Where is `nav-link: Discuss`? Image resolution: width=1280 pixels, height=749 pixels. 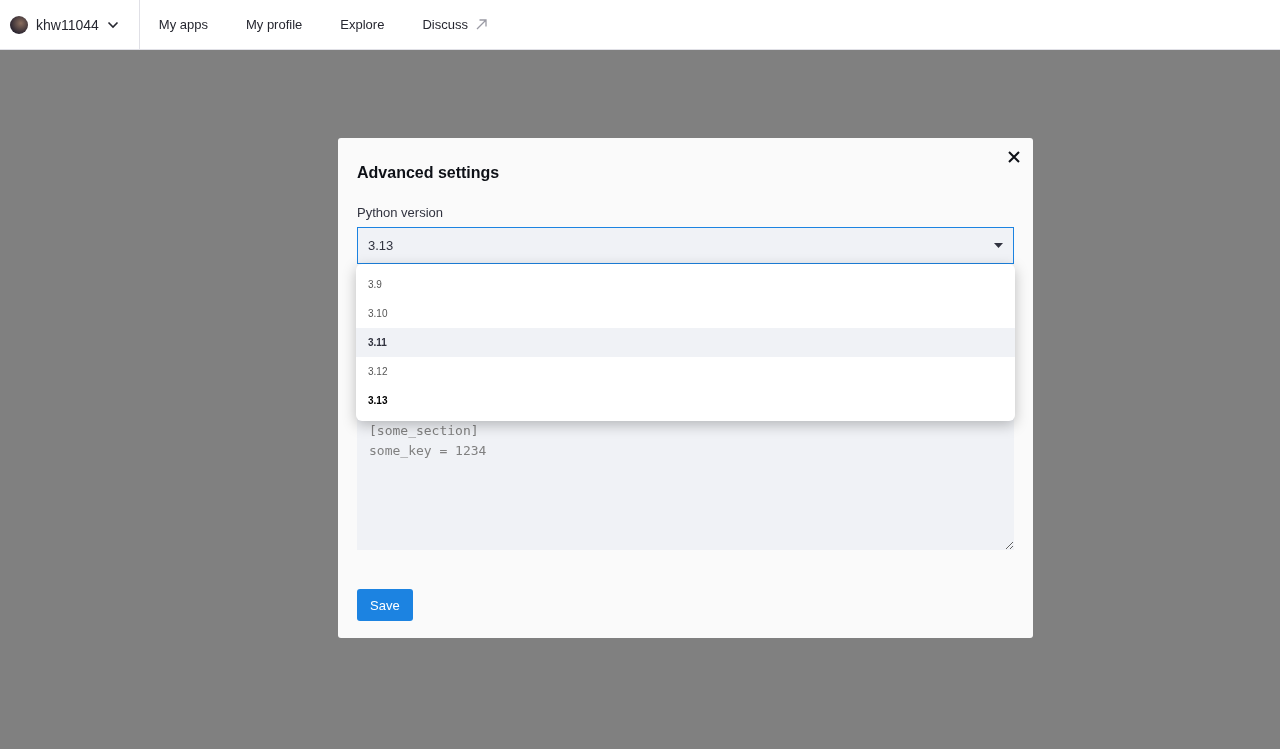
nav-link: Discuss is located at coordinates (454, 24).